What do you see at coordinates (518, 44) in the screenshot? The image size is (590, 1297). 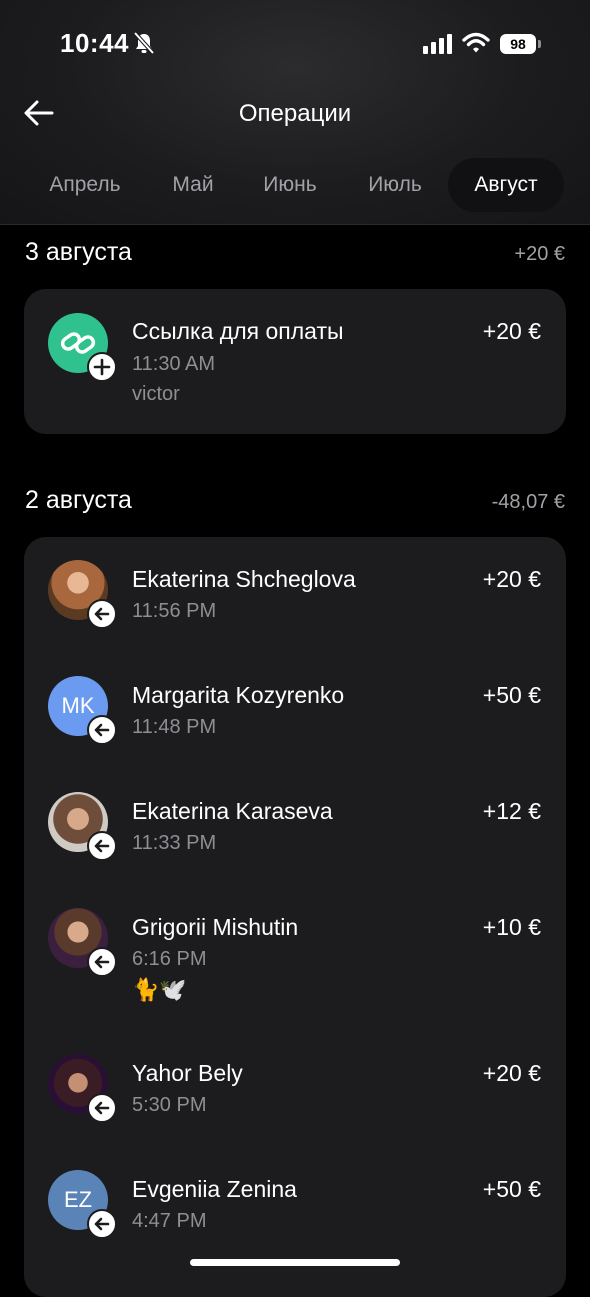 I see `battery-level: 98` at bounding box center [518, 44].